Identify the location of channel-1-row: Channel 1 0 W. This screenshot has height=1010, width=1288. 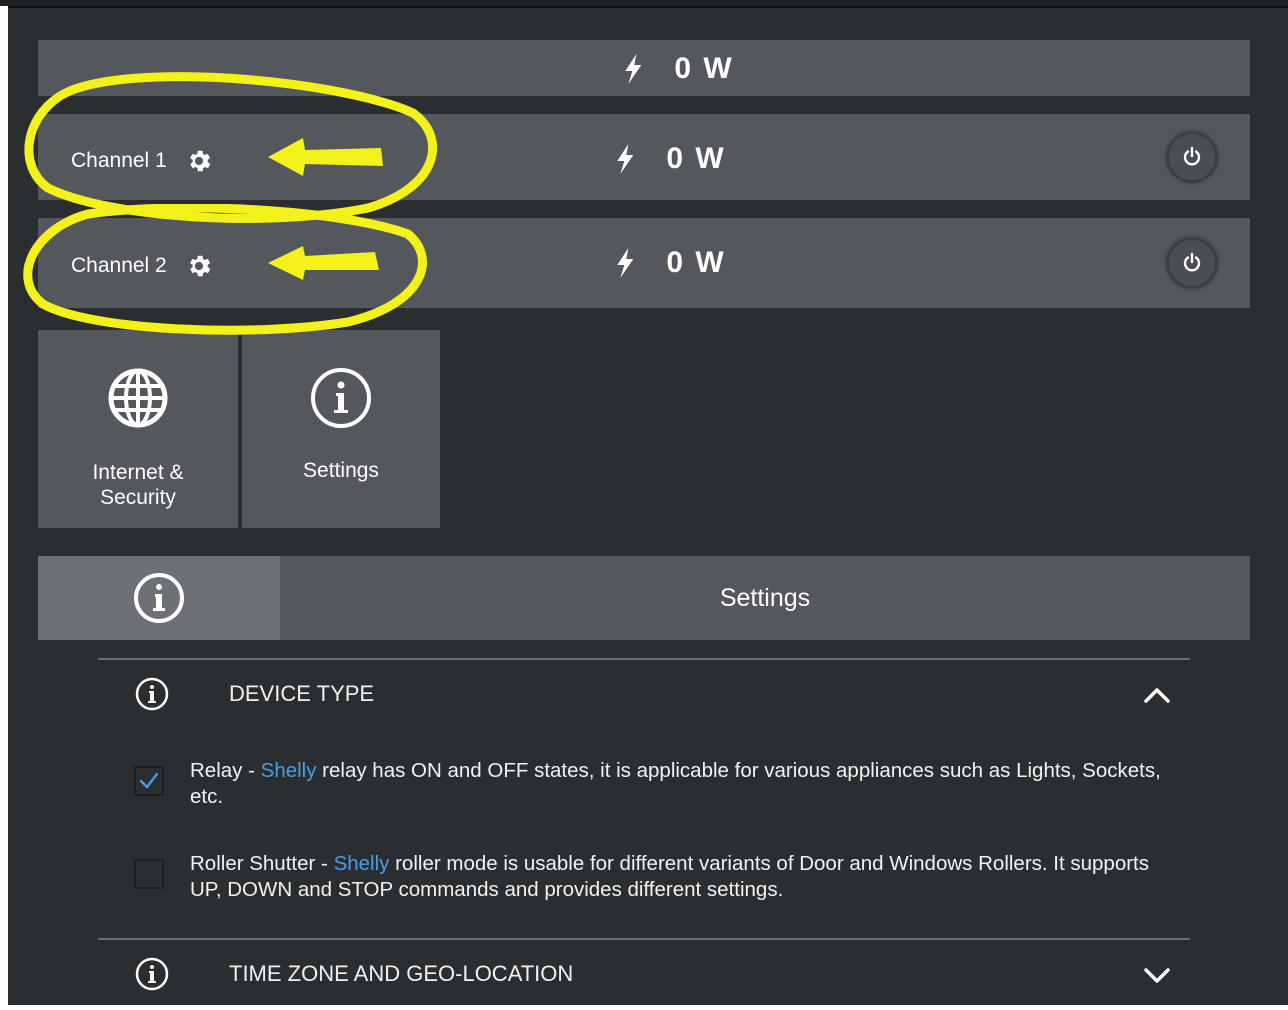
(644, 157).